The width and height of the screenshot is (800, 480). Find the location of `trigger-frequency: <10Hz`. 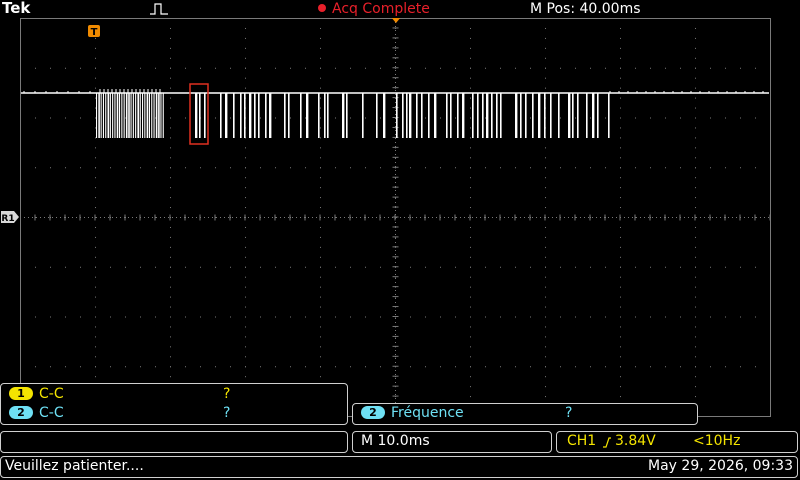

trigger-frequency: <10Hz is located at coordinates (717, 441).